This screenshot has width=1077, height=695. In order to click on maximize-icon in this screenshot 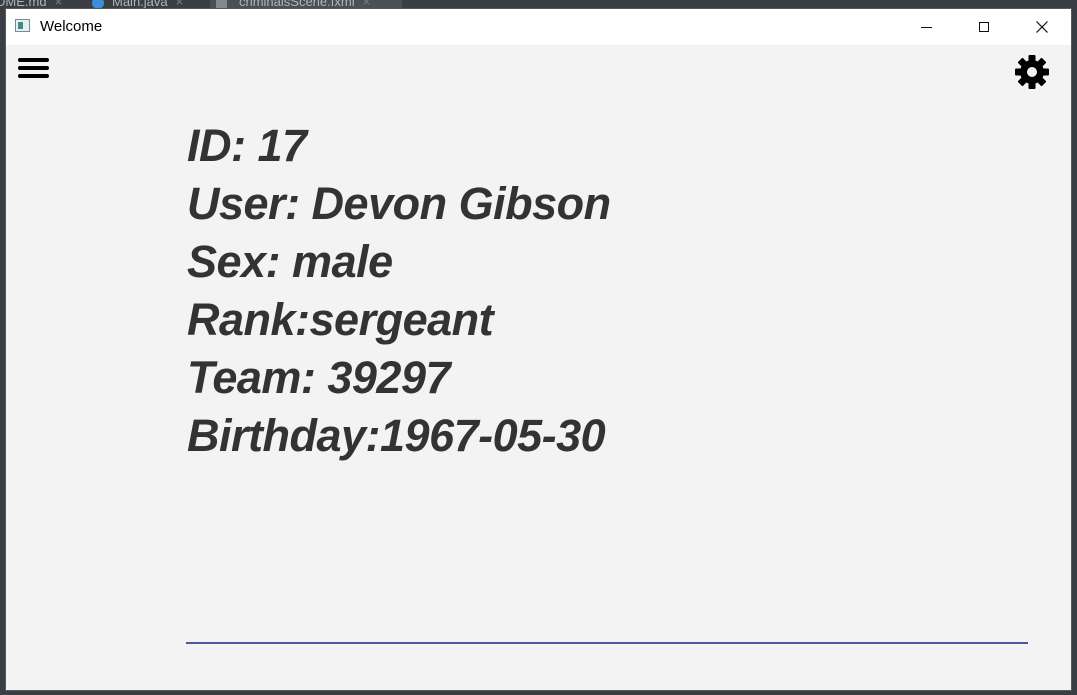, I will do `click(984, 27)`.